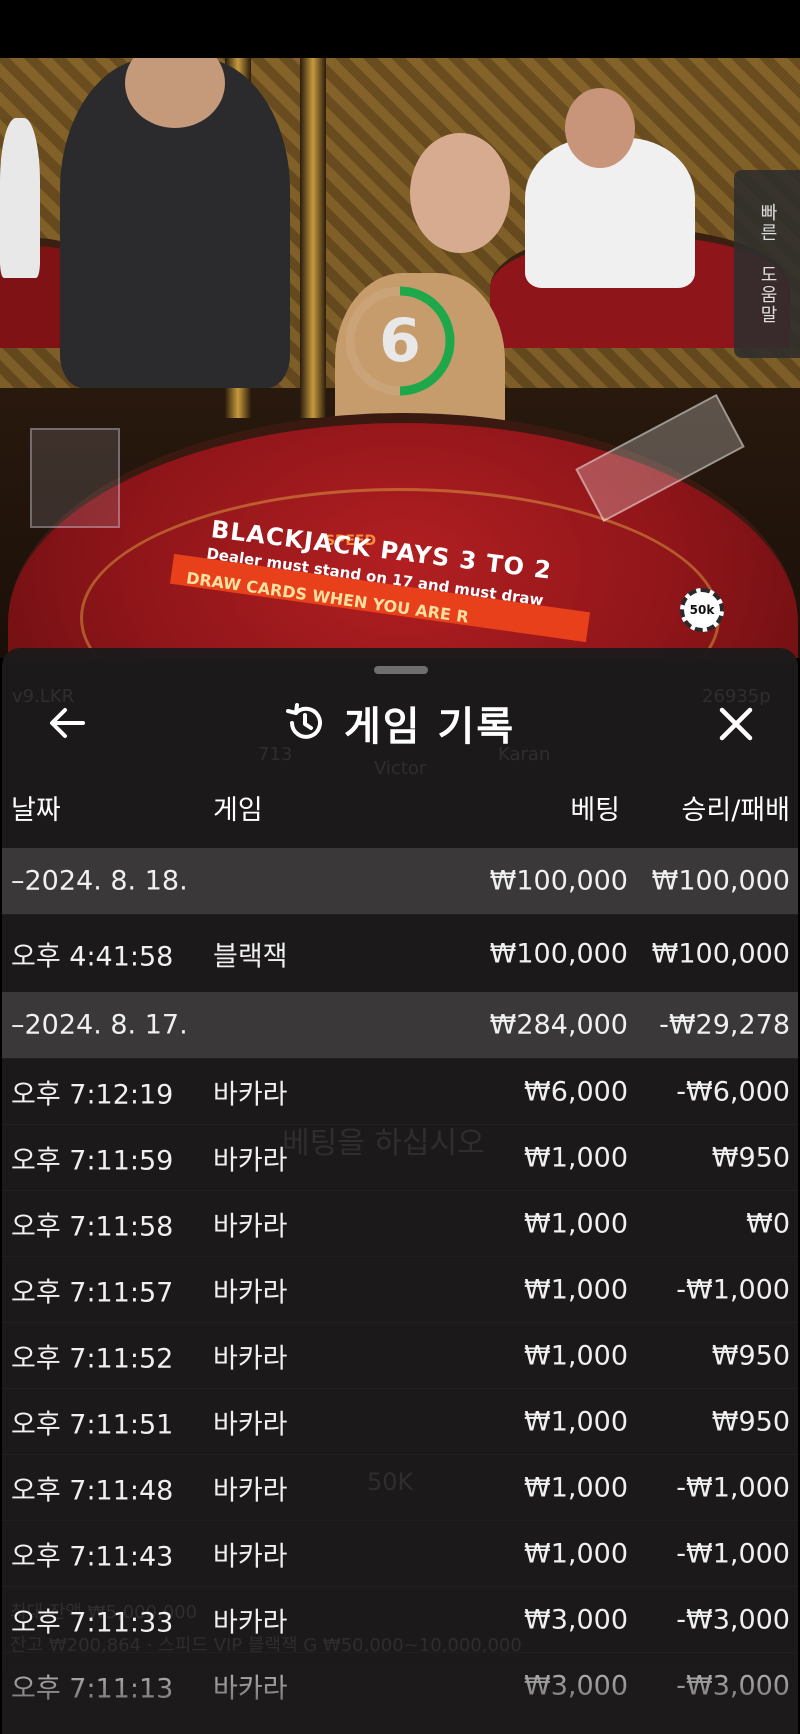  Describe the element at coordinates (768, 1223) in the screenshot. I see `row-result: ₩0` at that location.